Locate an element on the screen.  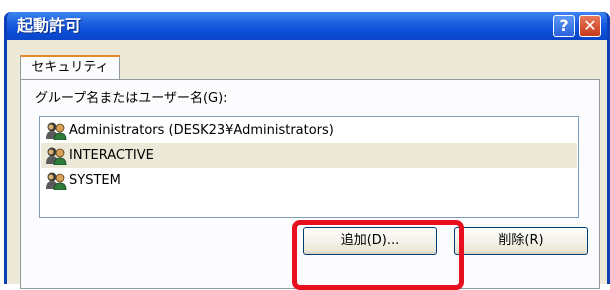
window-title: 起動許可 is located at coordinates (49, 25).